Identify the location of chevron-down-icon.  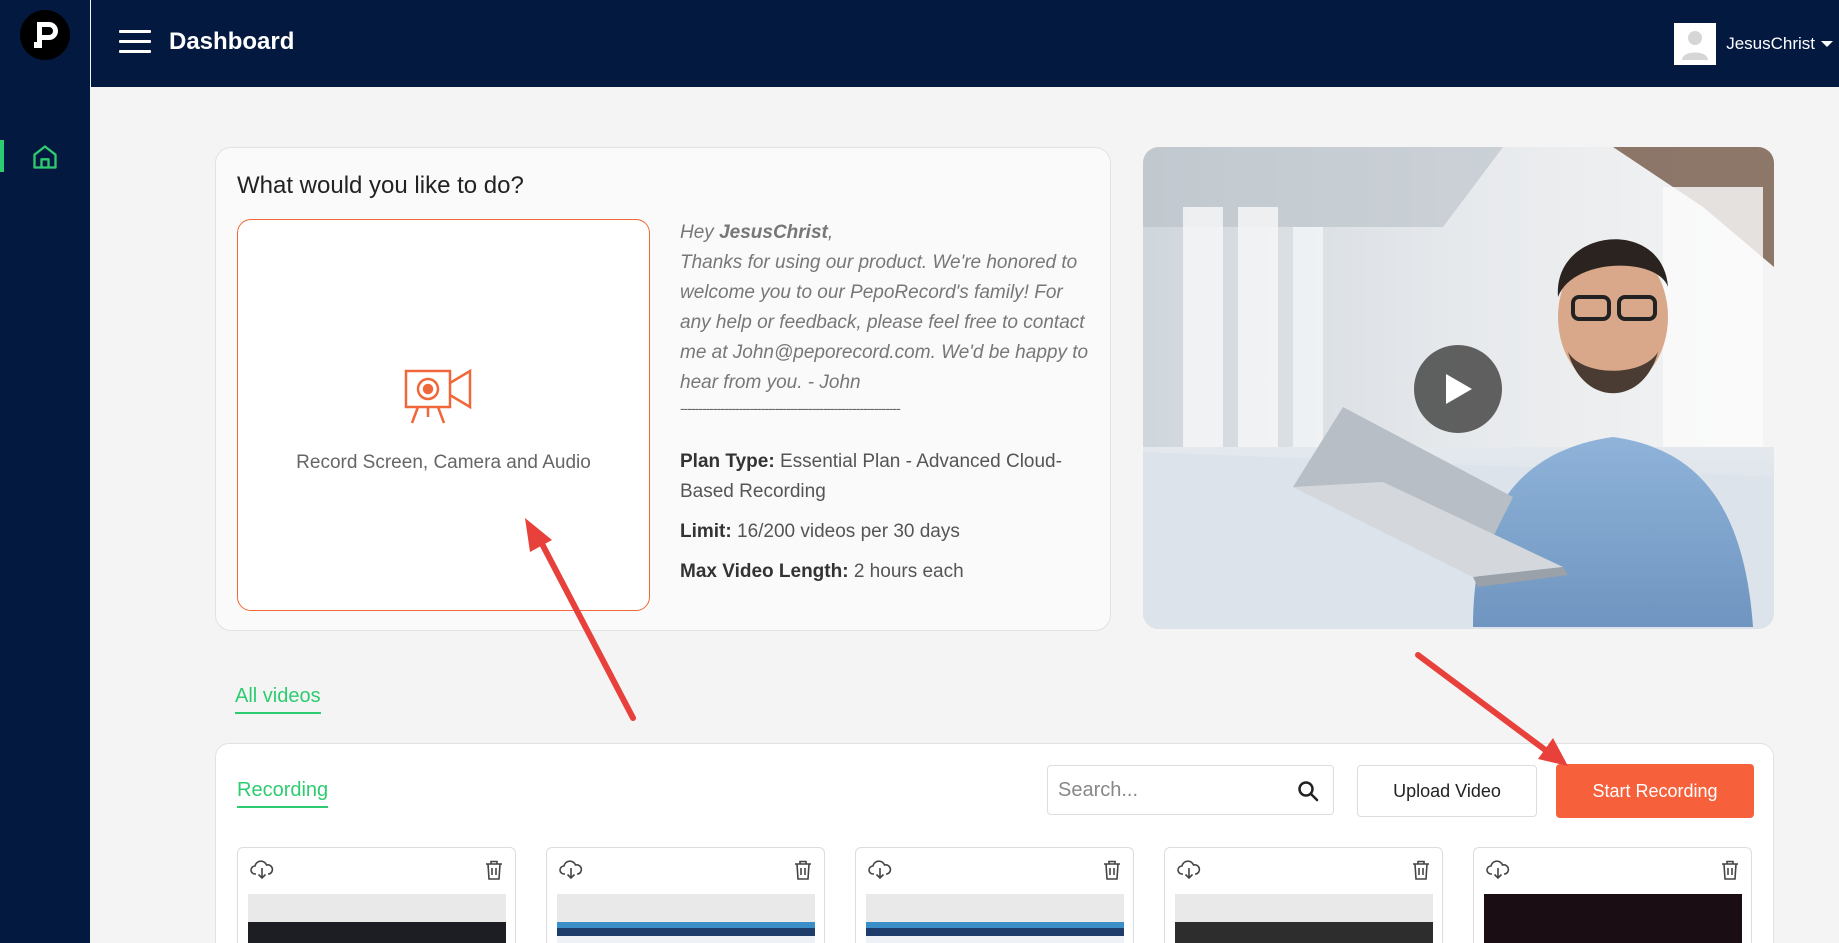
(1827, 44).